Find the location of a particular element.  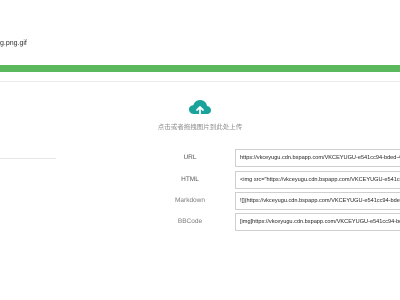

bbcode-label: BBCode is located at coordinates (190, 221).